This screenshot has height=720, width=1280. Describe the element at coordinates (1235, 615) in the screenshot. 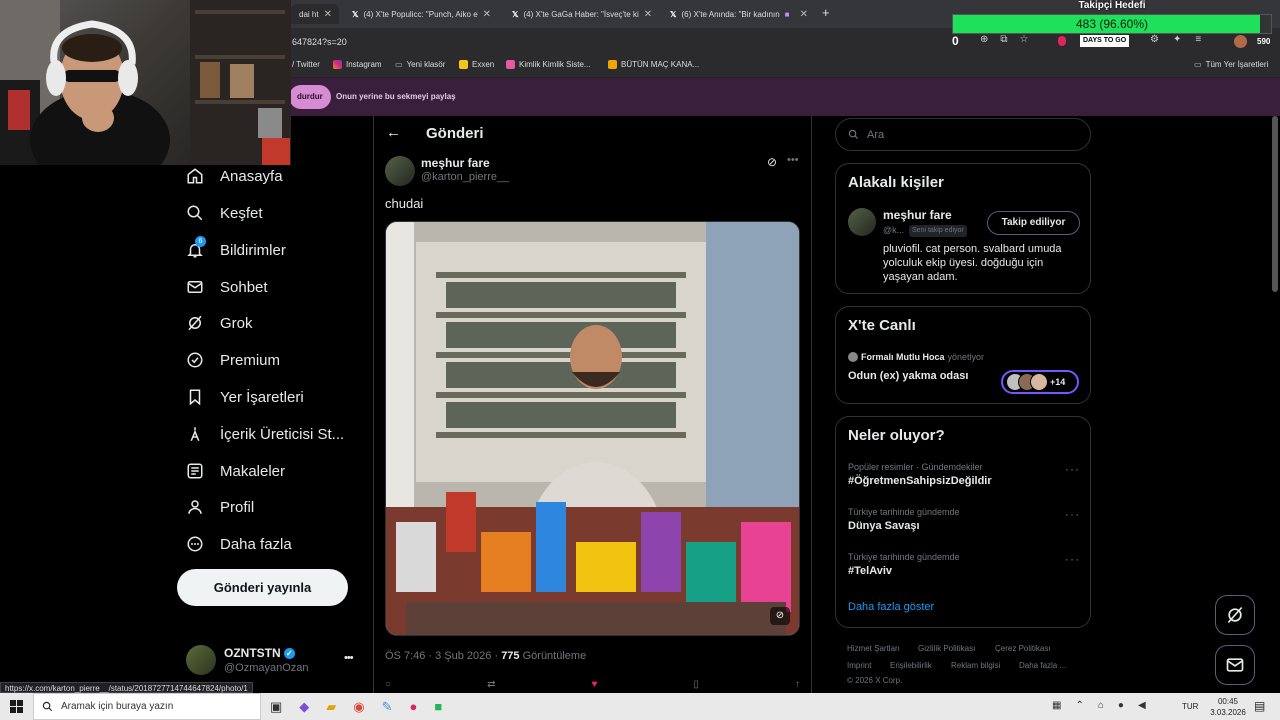

I see `grok-fab-button` at that location.